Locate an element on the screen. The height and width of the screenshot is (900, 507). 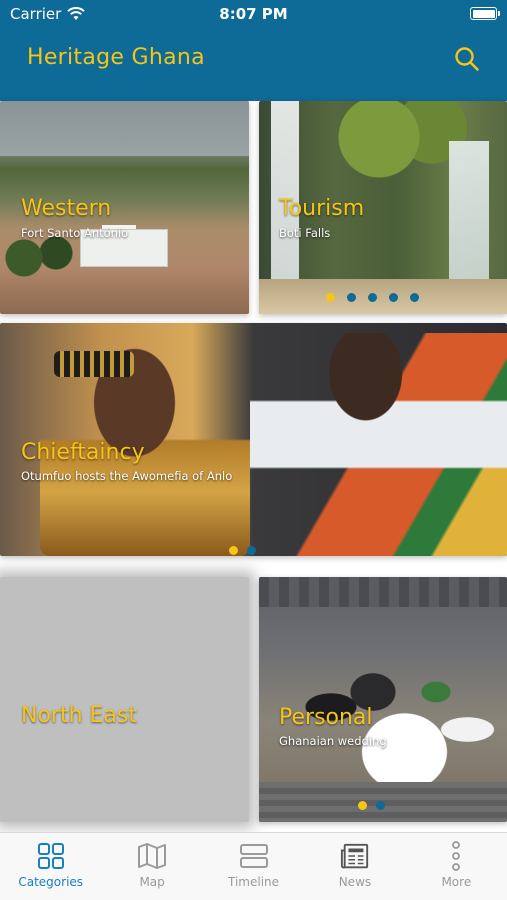
tab-label: Categories is located at coordinates (51, 882).